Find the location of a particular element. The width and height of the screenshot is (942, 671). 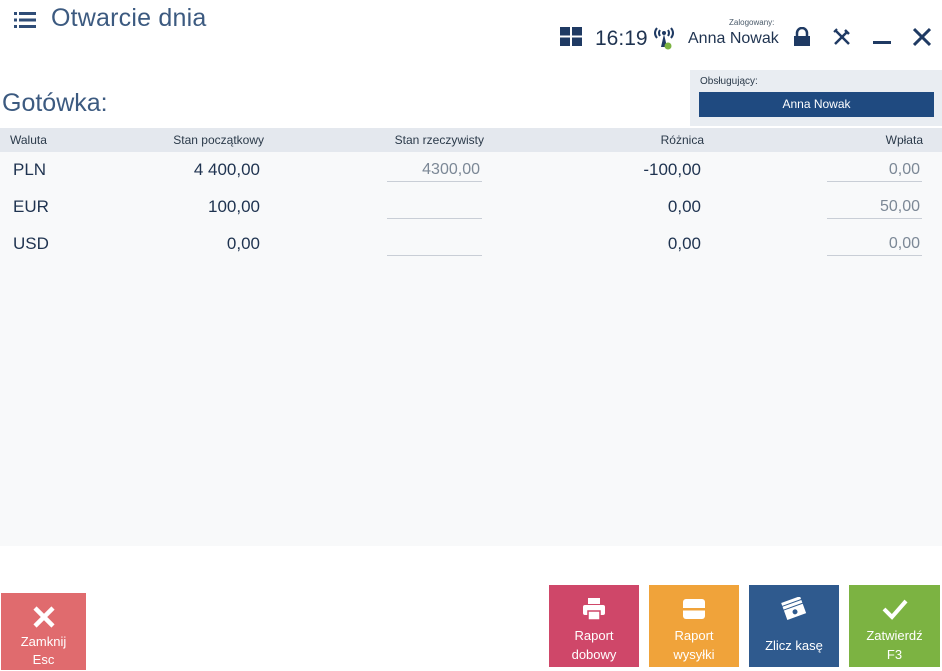

operator-label: Obsługujący: is located at coordinates (729, 81).